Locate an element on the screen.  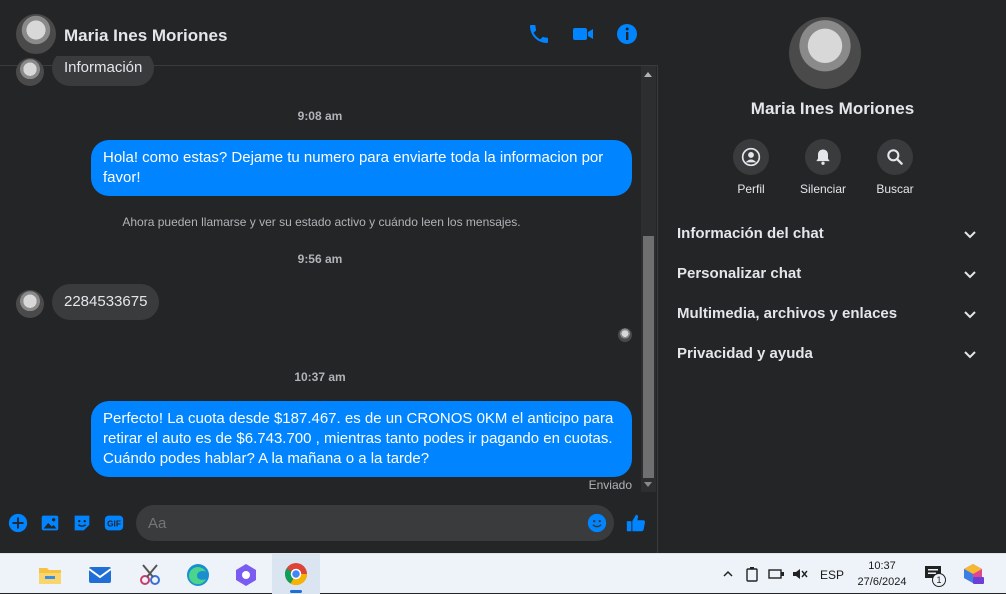
contact-avatar-large is located at coordinates (825, 53).